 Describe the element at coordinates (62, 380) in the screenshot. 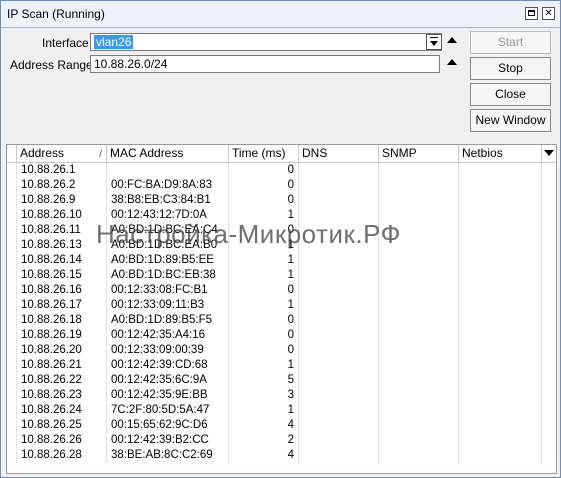

I see `cell-address: 10.88.26.22` at that location.